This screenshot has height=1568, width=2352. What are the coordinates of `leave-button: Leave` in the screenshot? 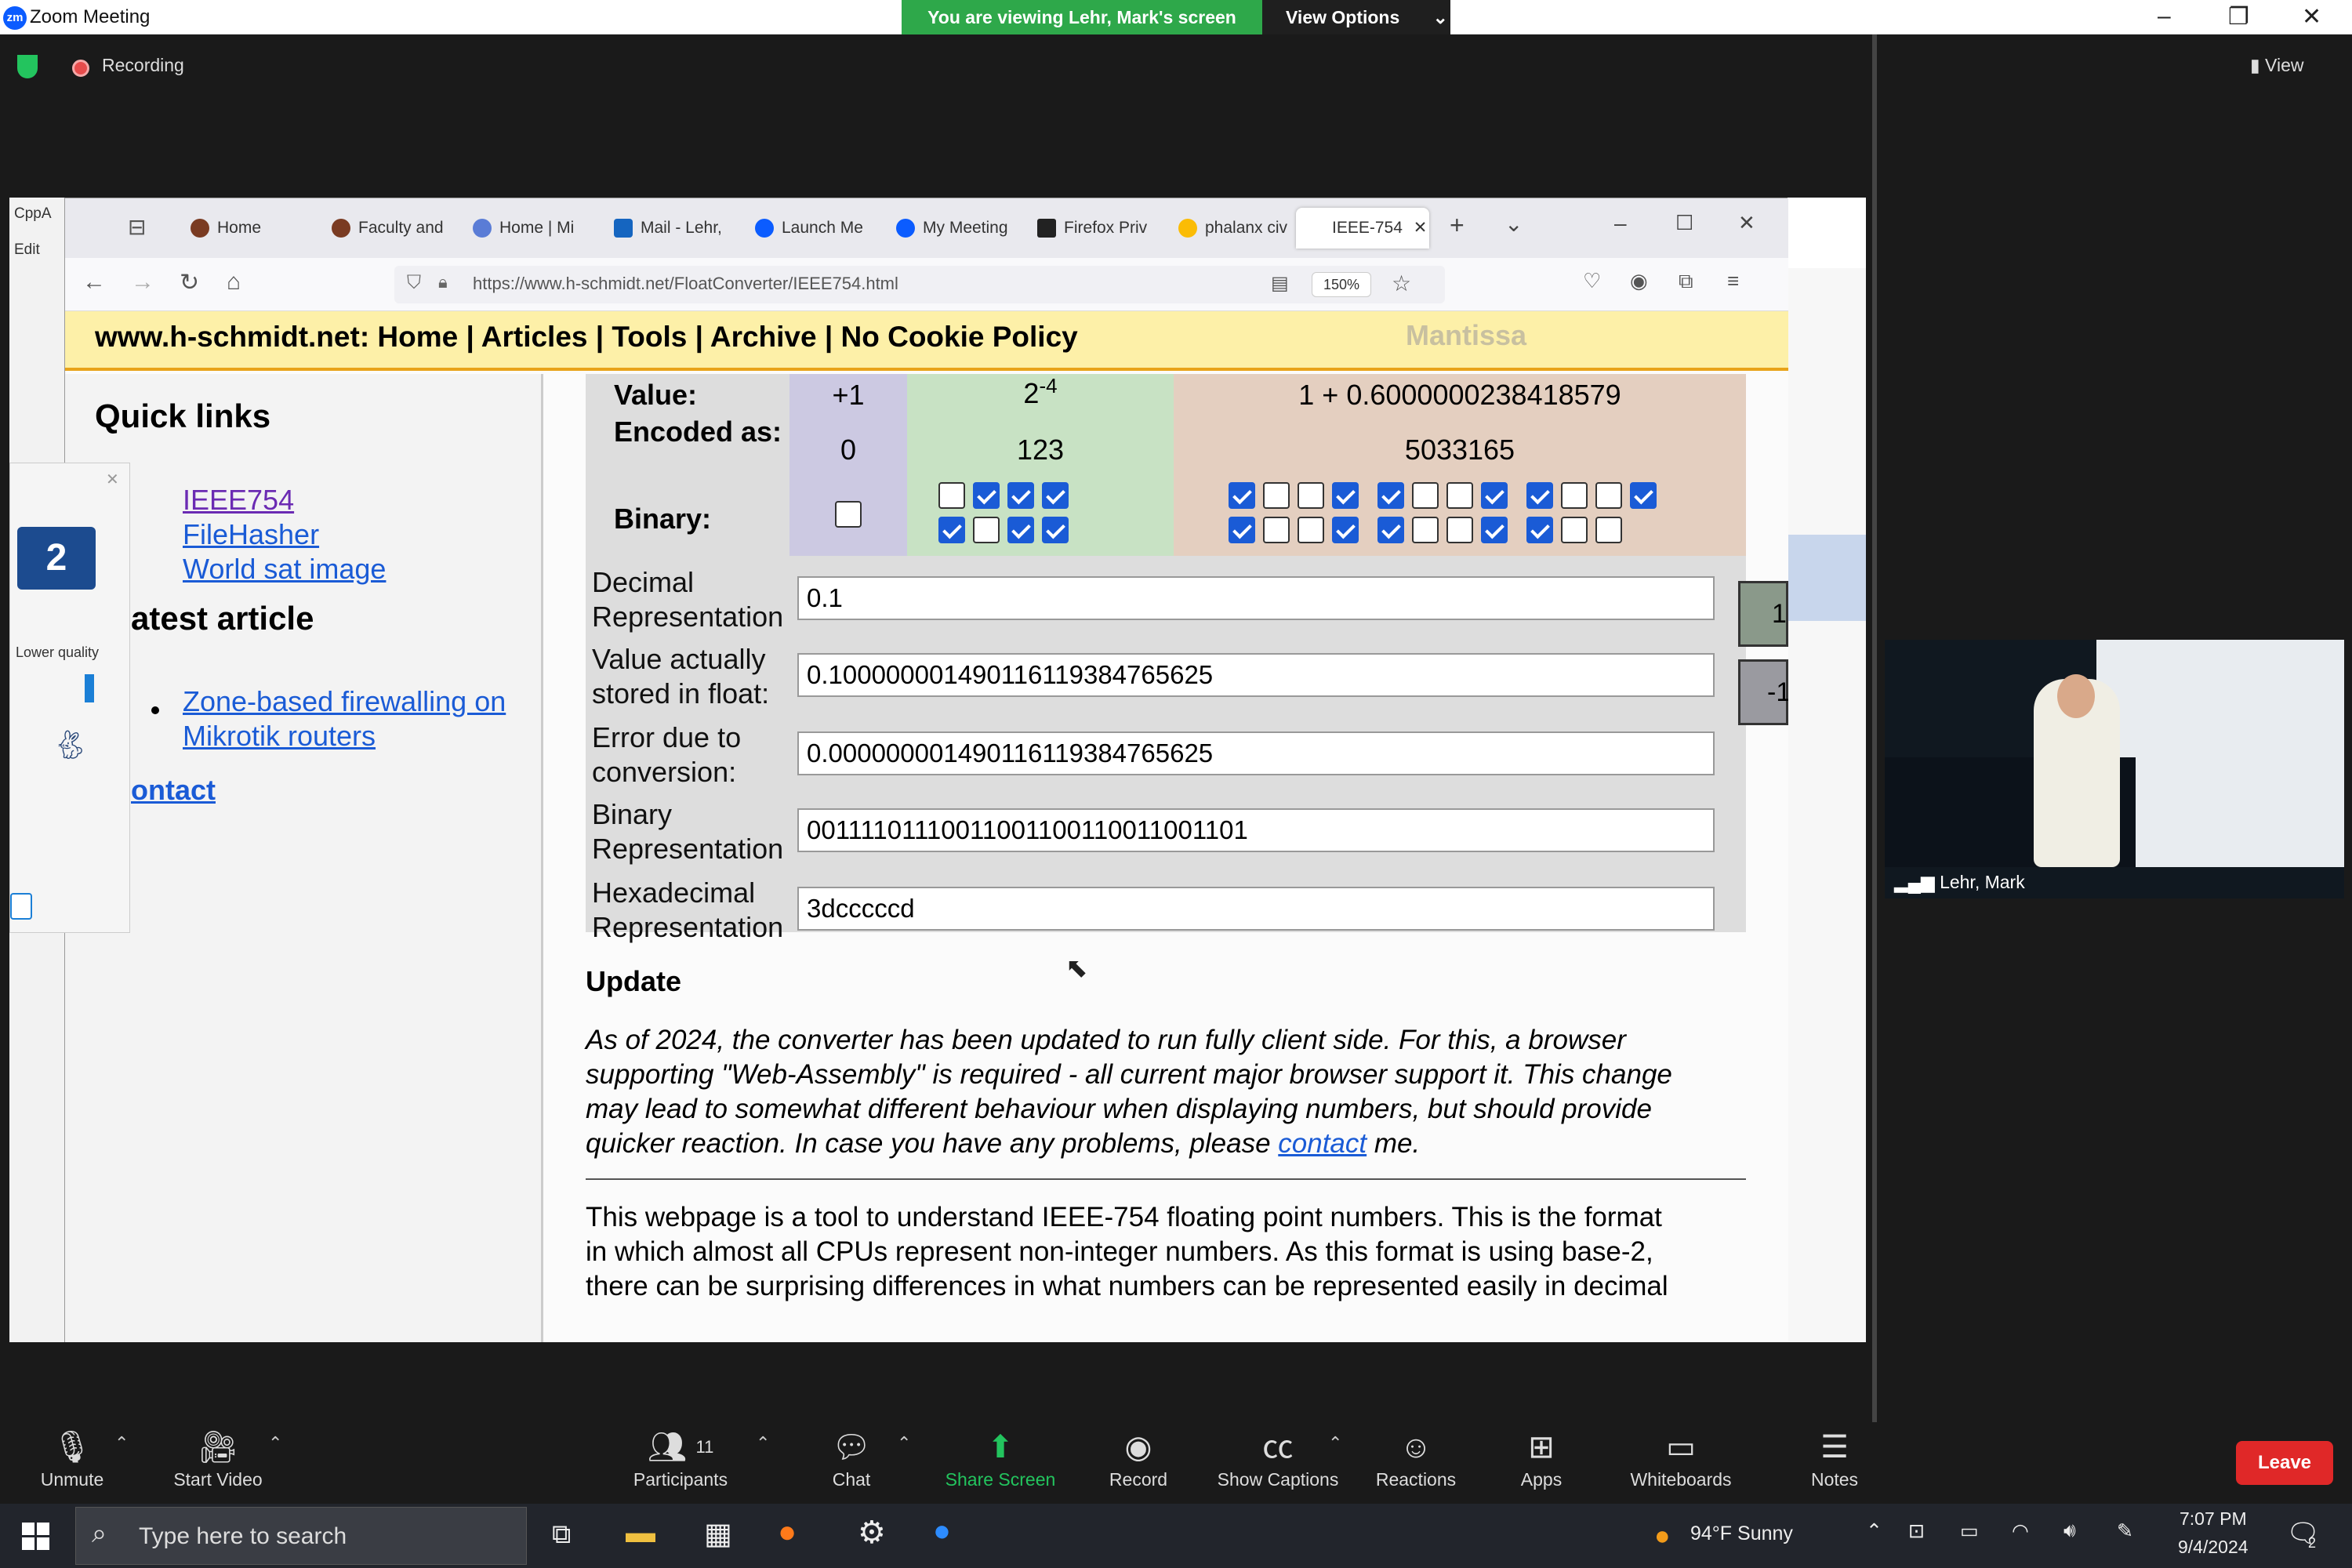 It's located at (2284, 1463).